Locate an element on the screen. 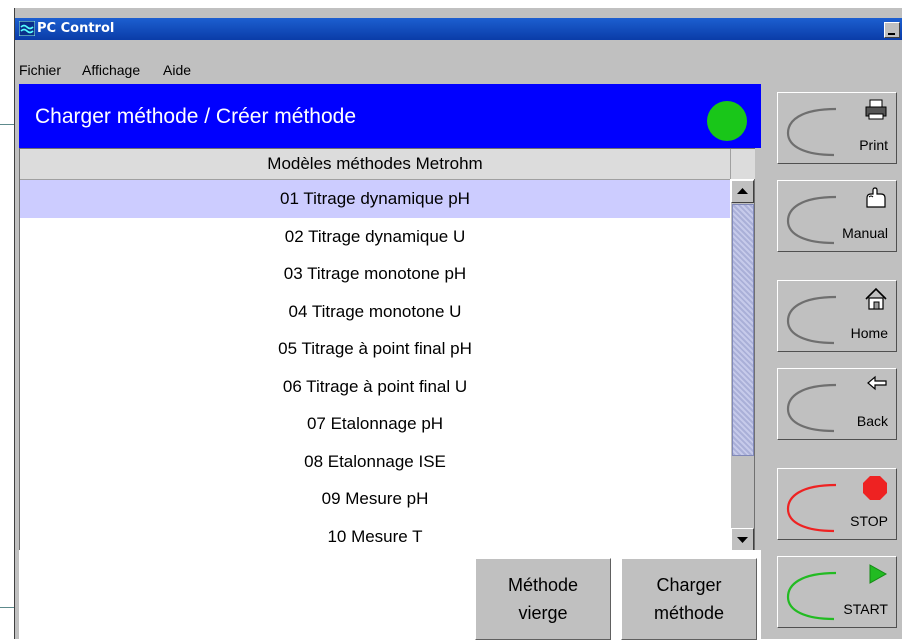 This screenshot has height=640, width=902. home-button: Home is located at coordinates (837, 316).